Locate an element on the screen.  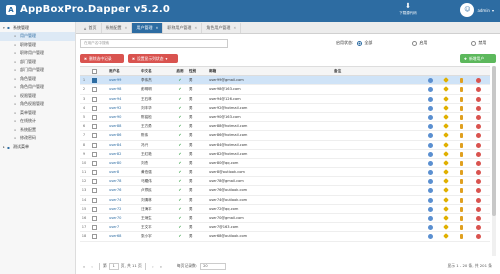
tab-home: ⌂ 首页 is located at coordinates (91, 28).